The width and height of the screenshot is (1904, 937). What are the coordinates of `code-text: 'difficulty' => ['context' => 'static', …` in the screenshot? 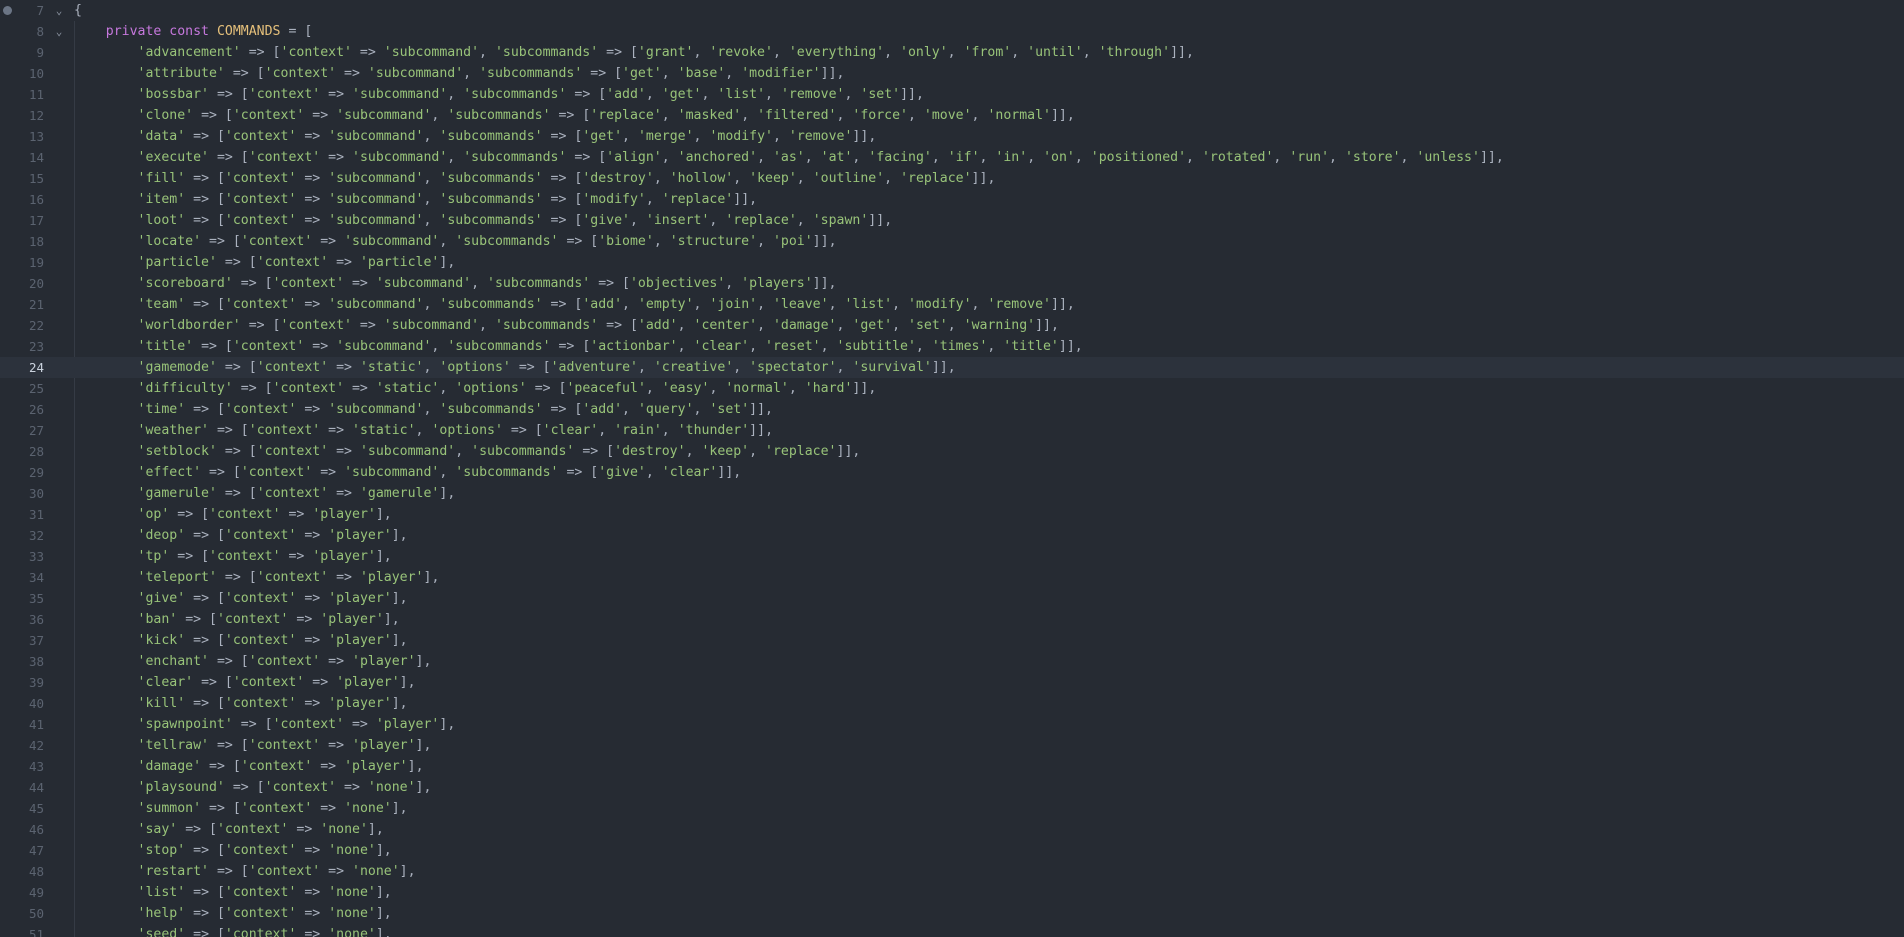 It's located at (507, 388).